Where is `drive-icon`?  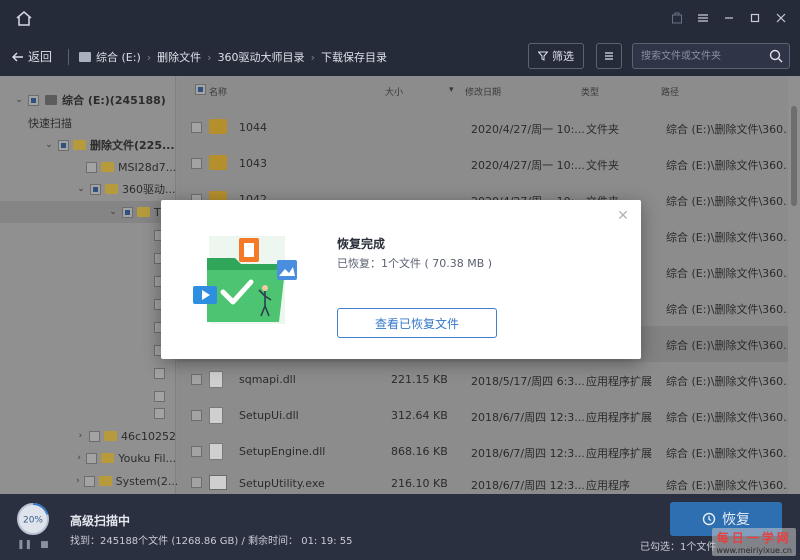 drive-icon is located at coordinates (85, 57).